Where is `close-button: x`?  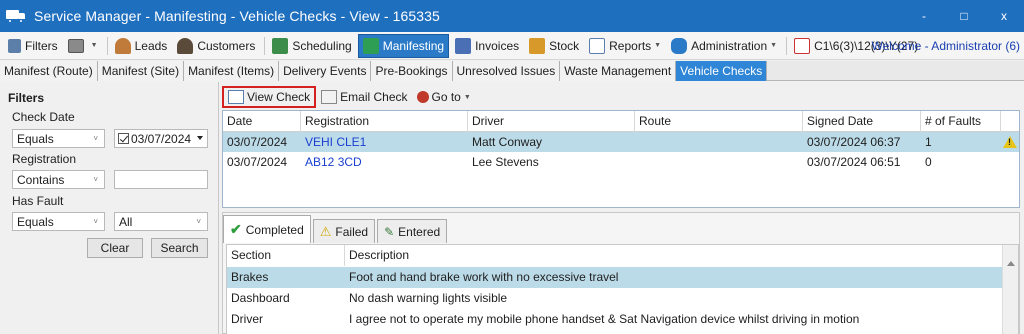
close-button: x is located at coordinates (1004, 16).